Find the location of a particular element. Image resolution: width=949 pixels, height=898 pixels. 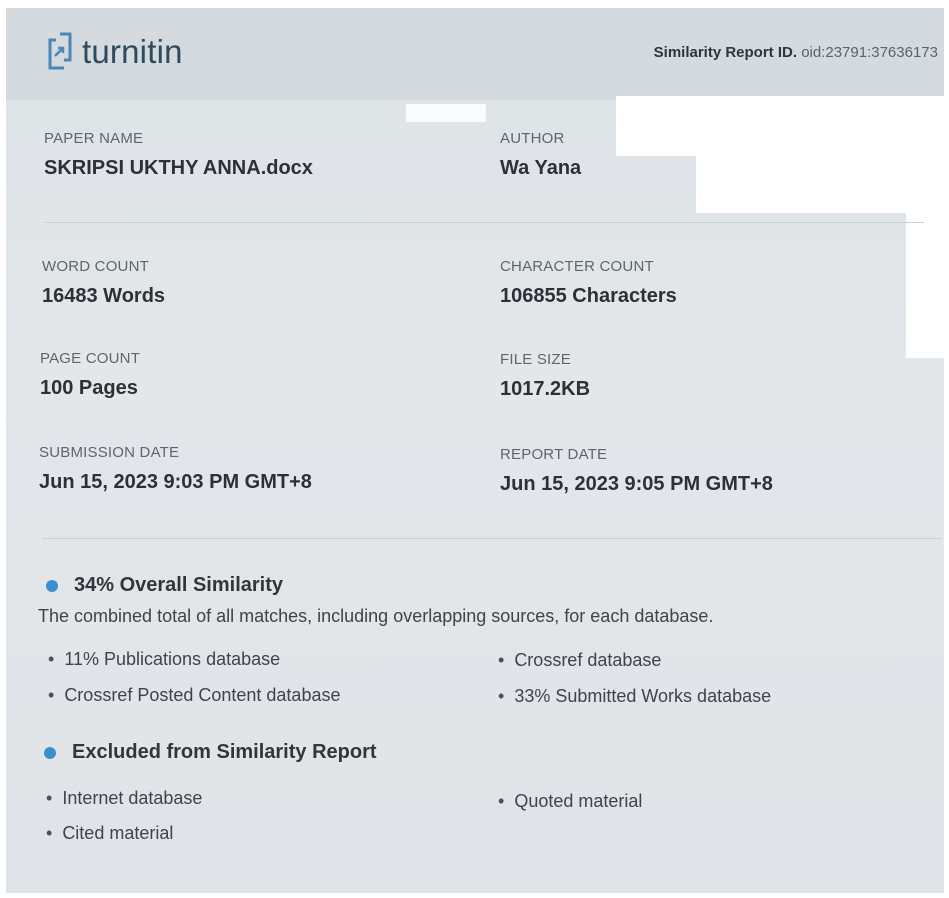

excluded-item: Quoted material is located at coordinates (570, 801).